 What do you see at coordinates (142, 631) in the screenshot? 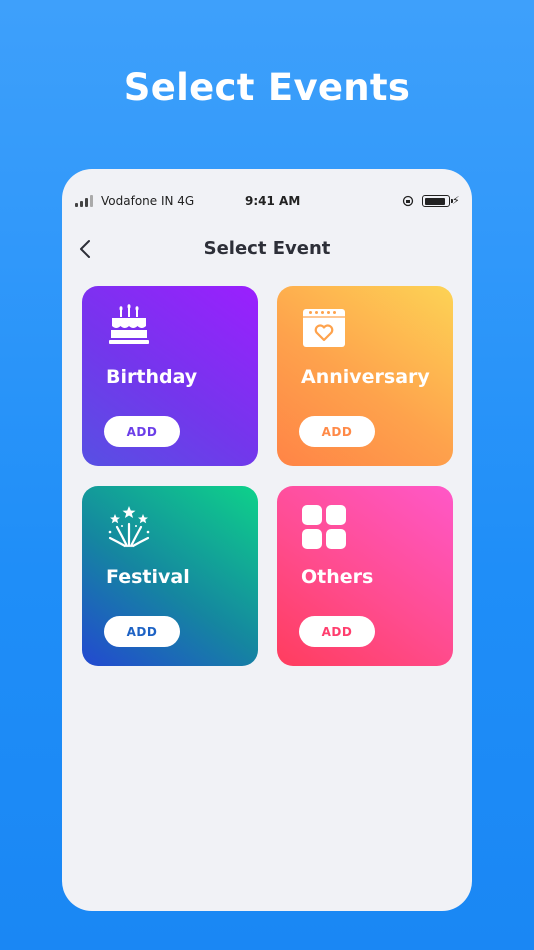
I see `add-festival-button: ADD` at bounding box center [142, 631].